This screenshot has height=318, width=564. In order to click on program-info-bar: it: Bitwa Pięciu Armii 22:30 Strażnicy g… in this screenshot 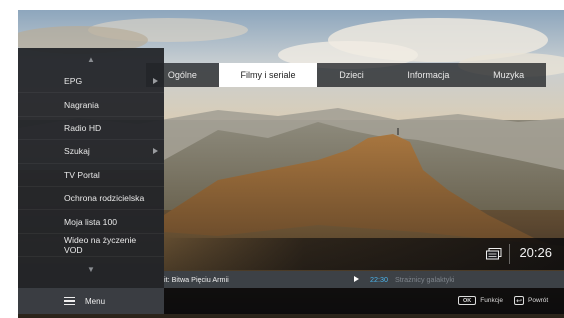, I will do `click(364, 279)`.